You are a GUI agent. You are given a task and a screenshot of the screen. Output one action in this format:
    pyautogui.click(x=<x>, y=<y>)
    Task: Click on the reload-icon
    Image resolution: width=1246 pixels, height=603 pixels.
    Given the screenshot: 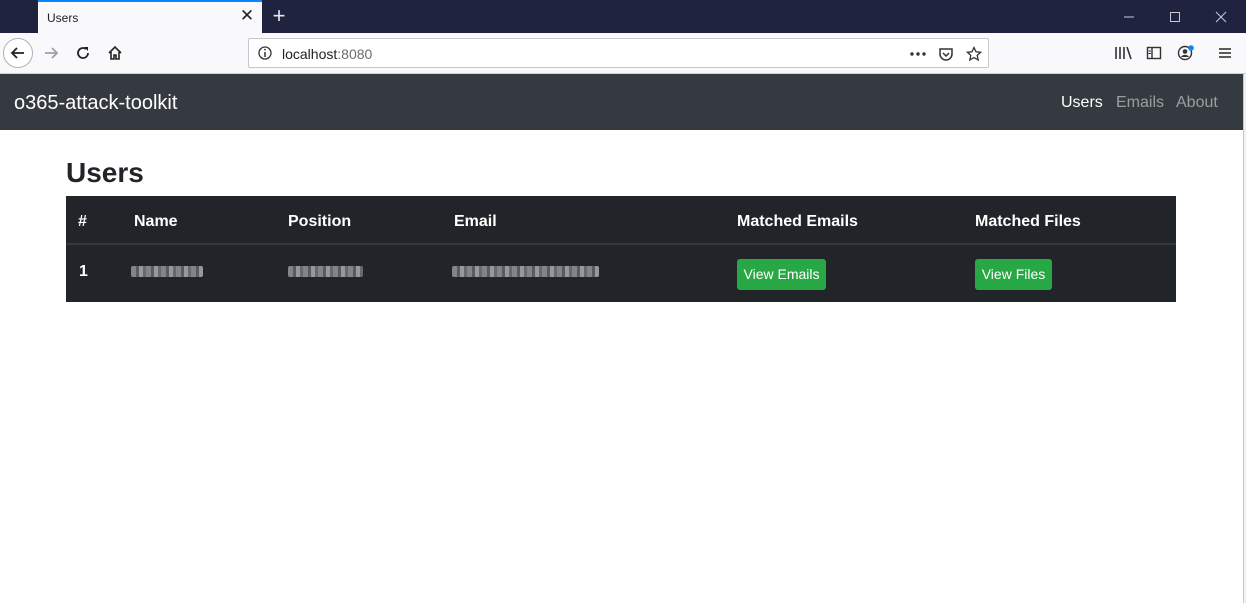 What is the action you would take?
    pyautogui.click(x=83, y=53)
    